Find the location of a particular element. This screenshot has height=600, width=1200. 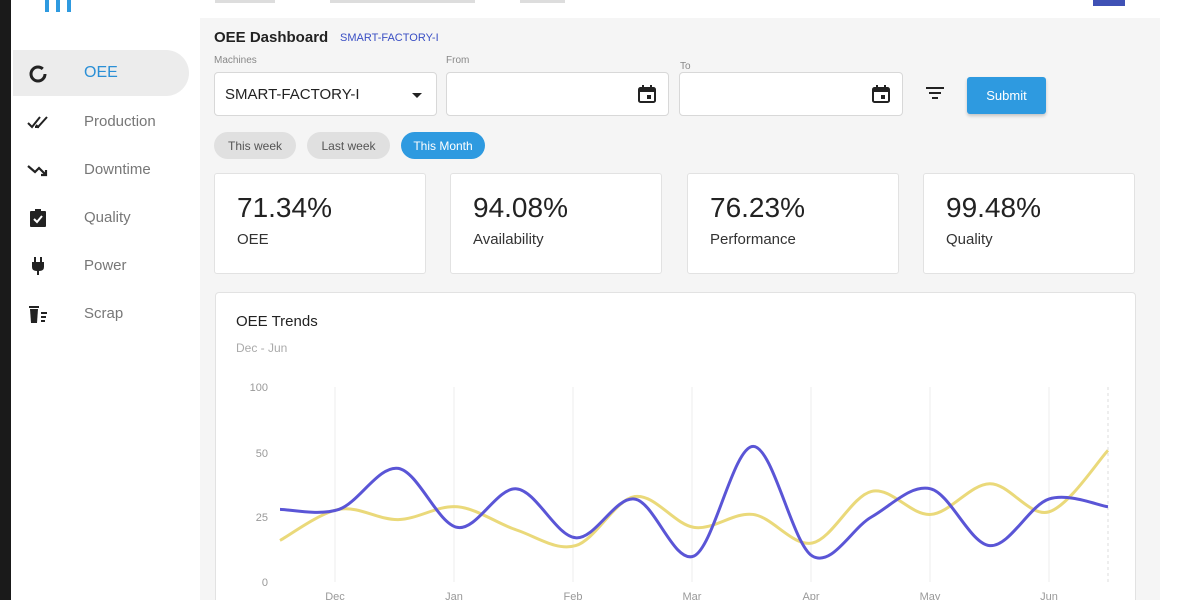

window-left-edge is located at coordinates (5, 300).